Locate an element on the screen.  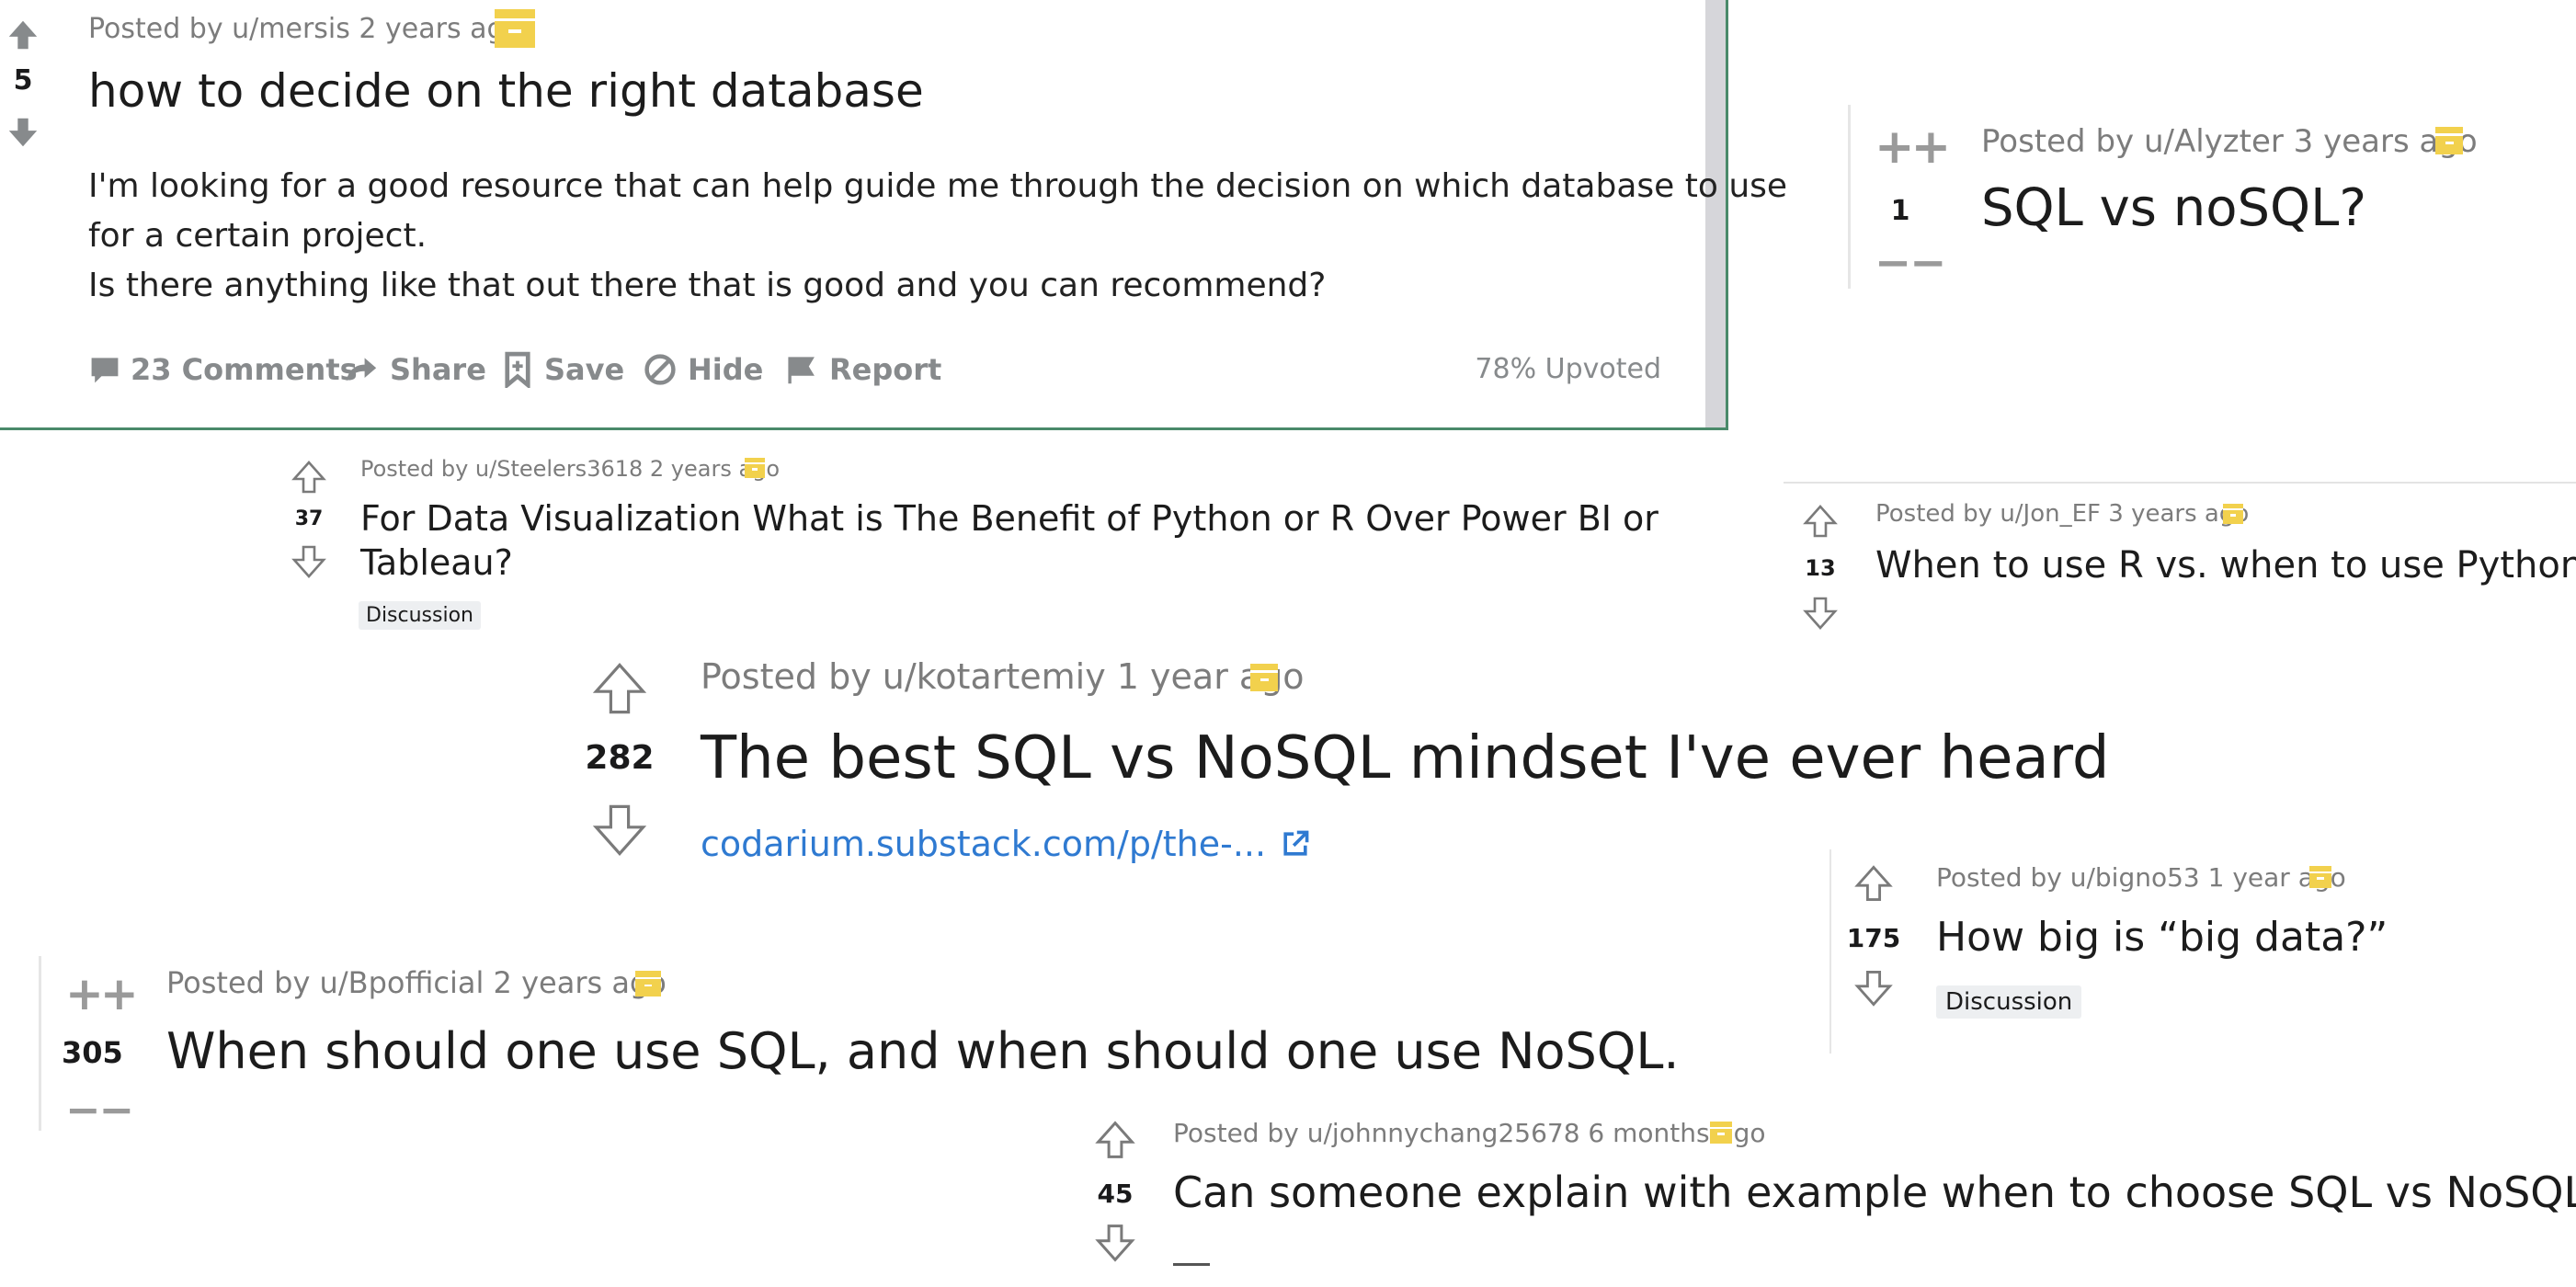
report-label: Report is located at coordinates (885, 369).